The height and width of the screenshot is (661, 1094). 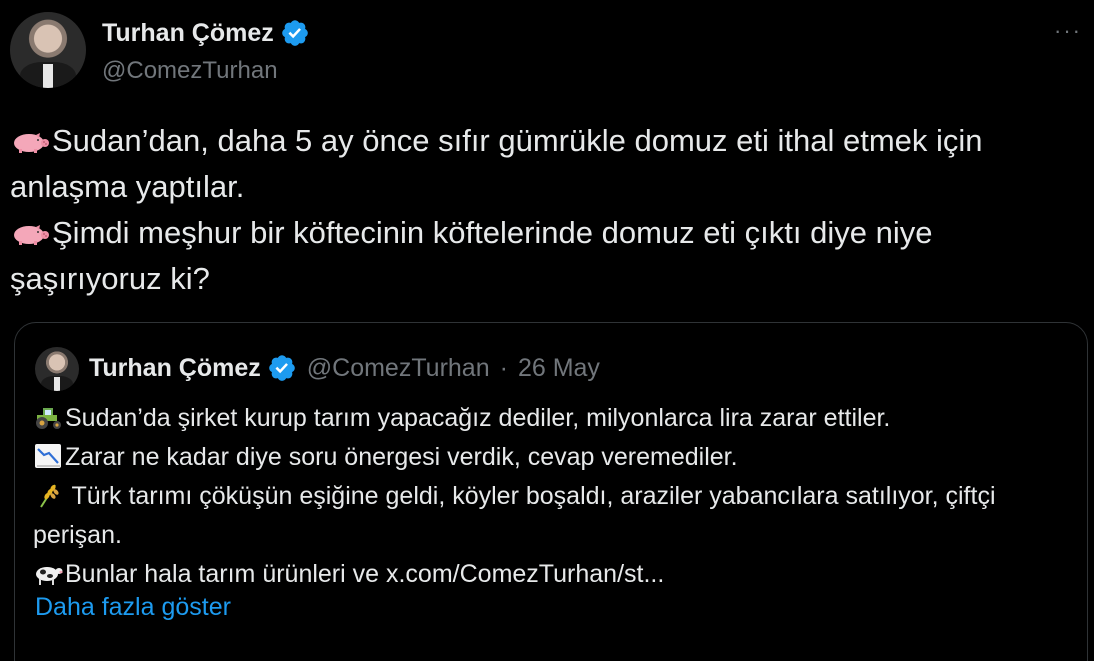 I want to click on author-handle: @ComezTurhan, so click(x=190, y=71).